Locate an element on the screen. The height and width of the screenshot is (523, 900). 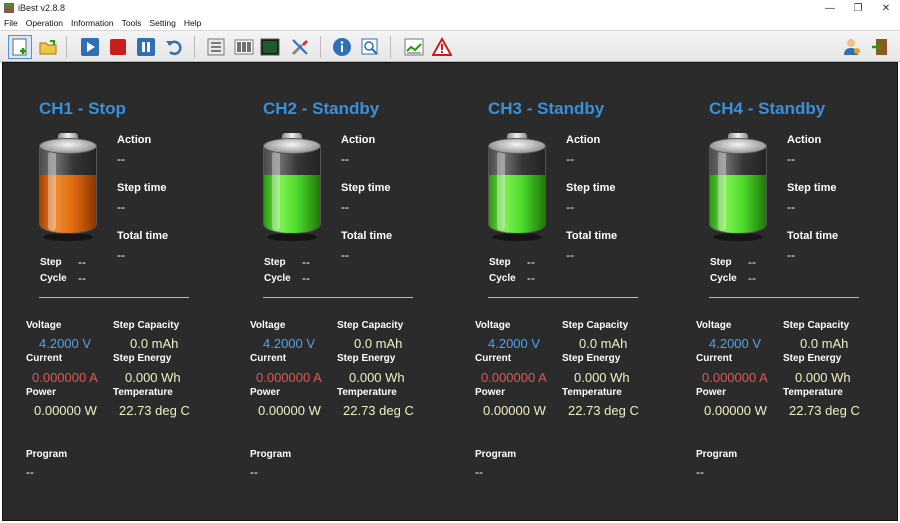
menu-tools: Tools is located at coordinates (132, 23).